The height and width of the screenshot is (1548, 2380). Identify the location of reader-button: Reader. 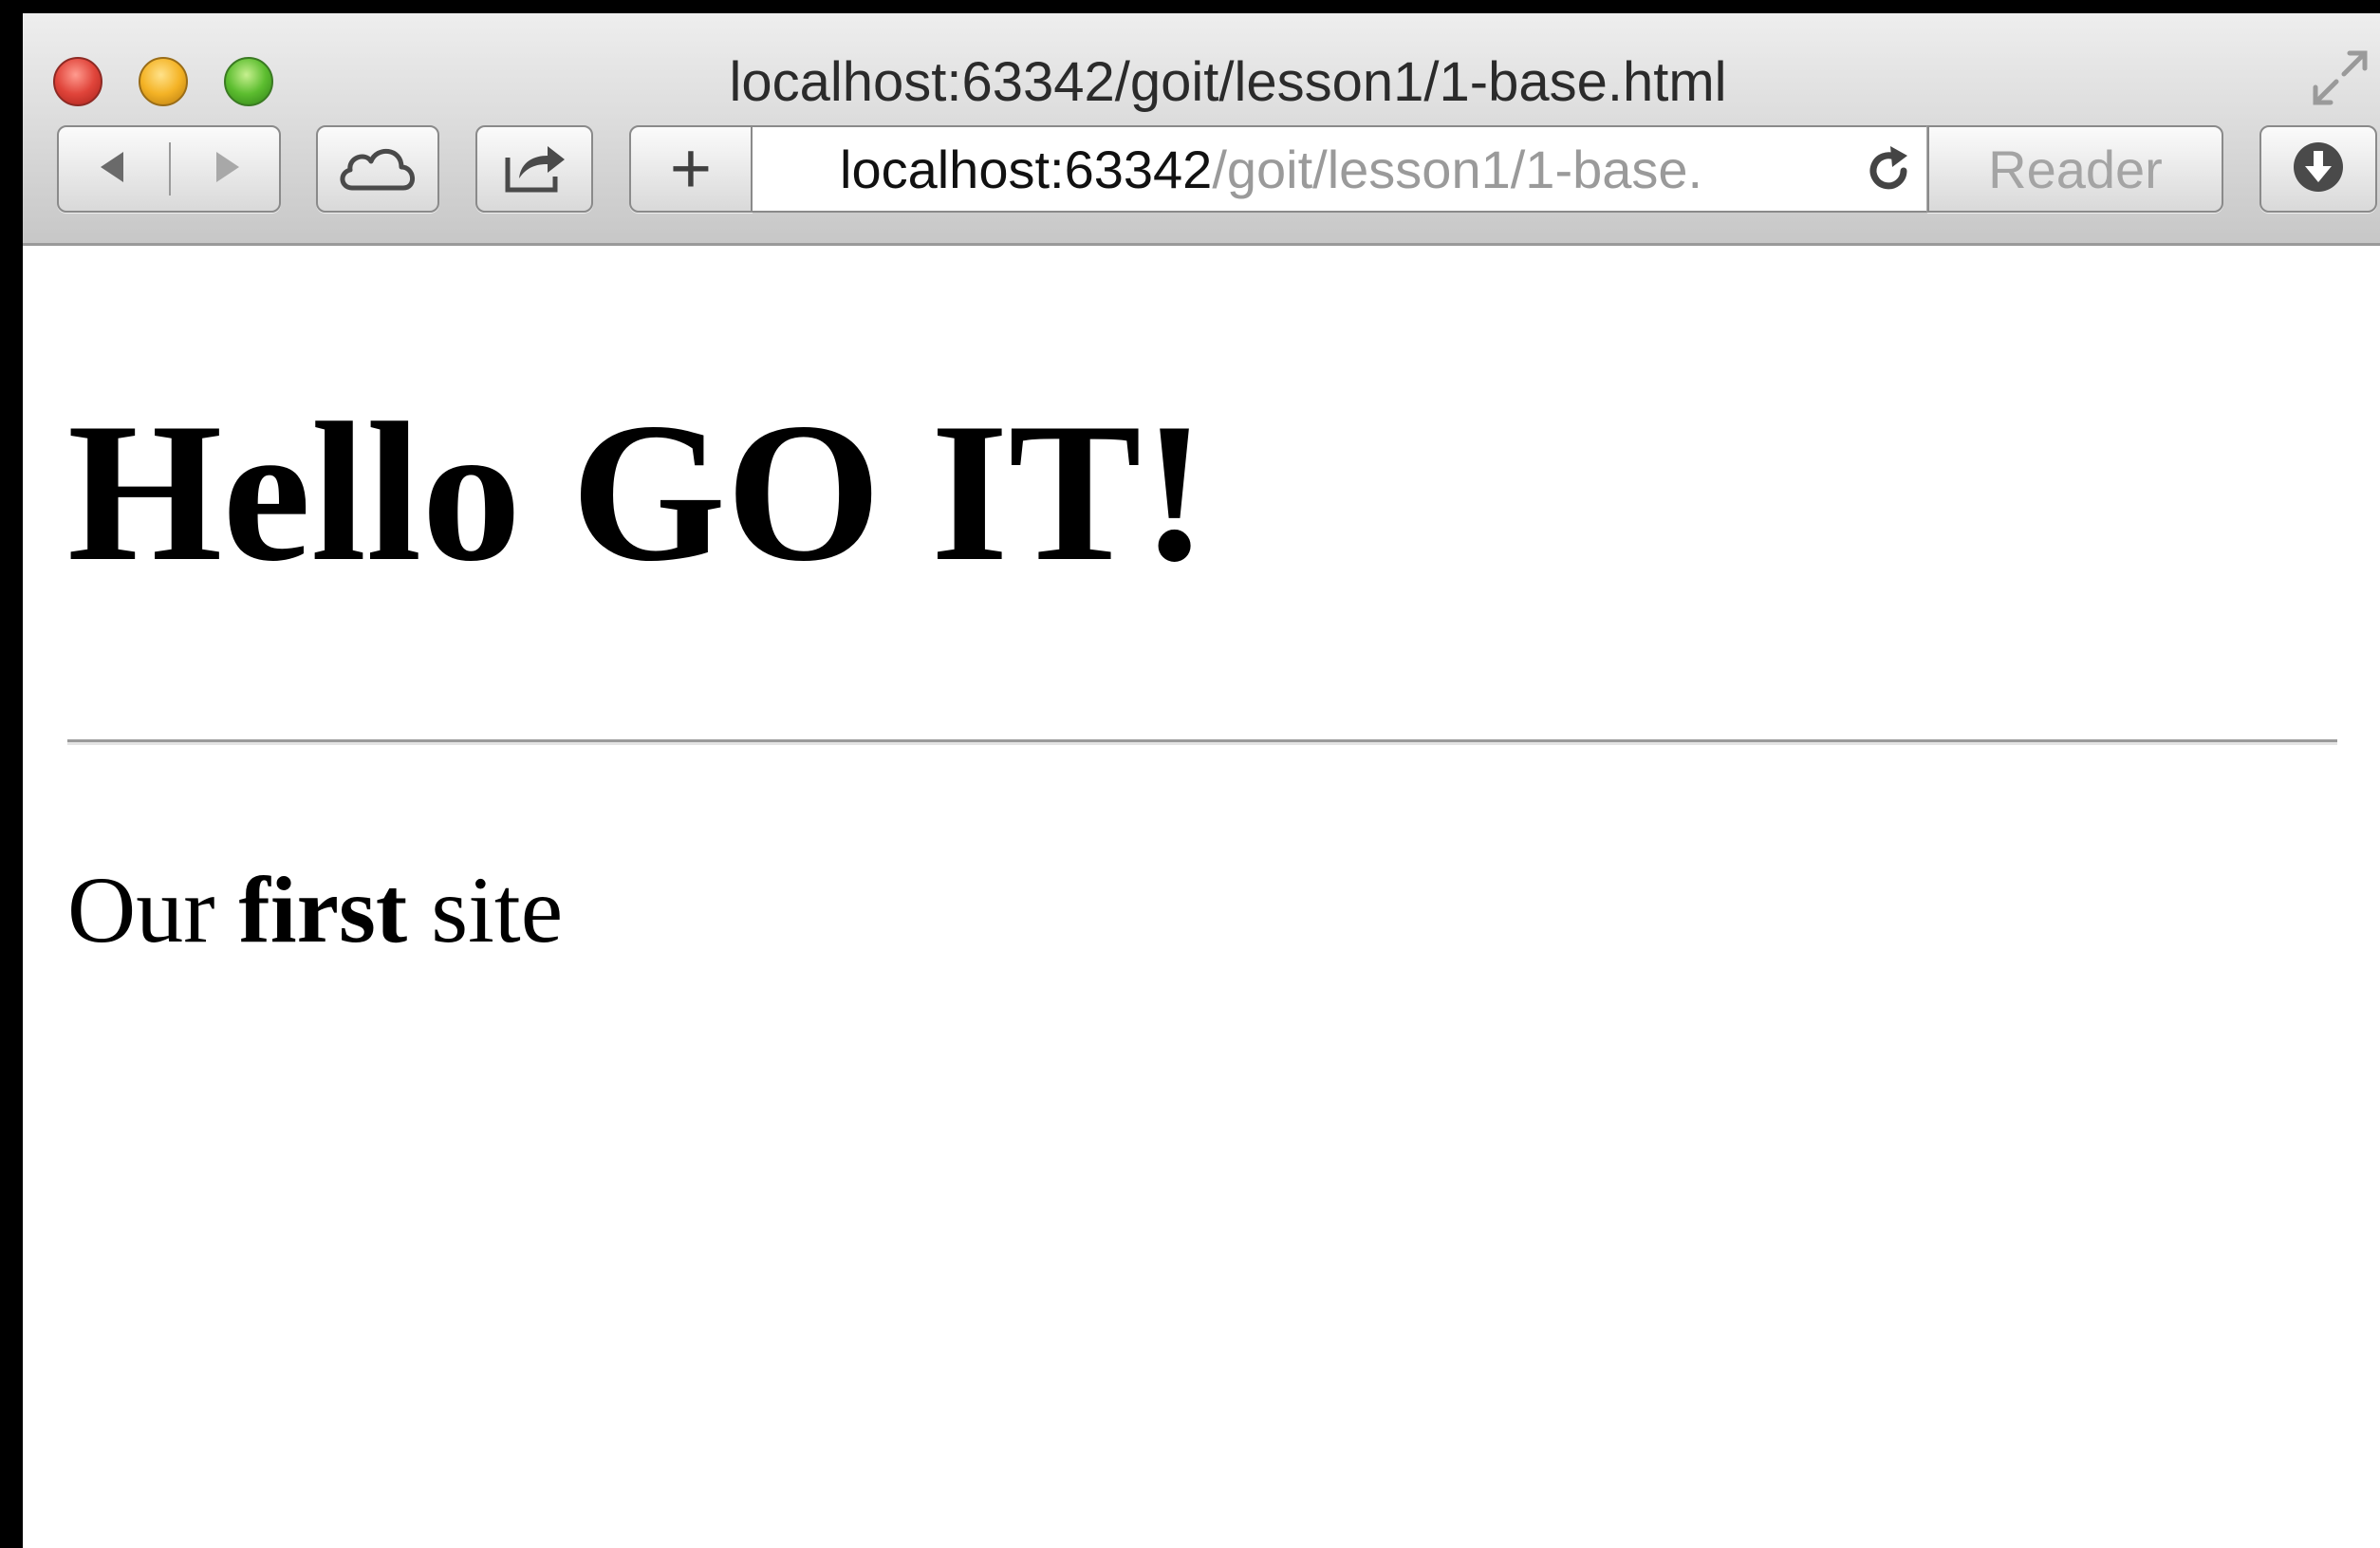
(2075, 169).